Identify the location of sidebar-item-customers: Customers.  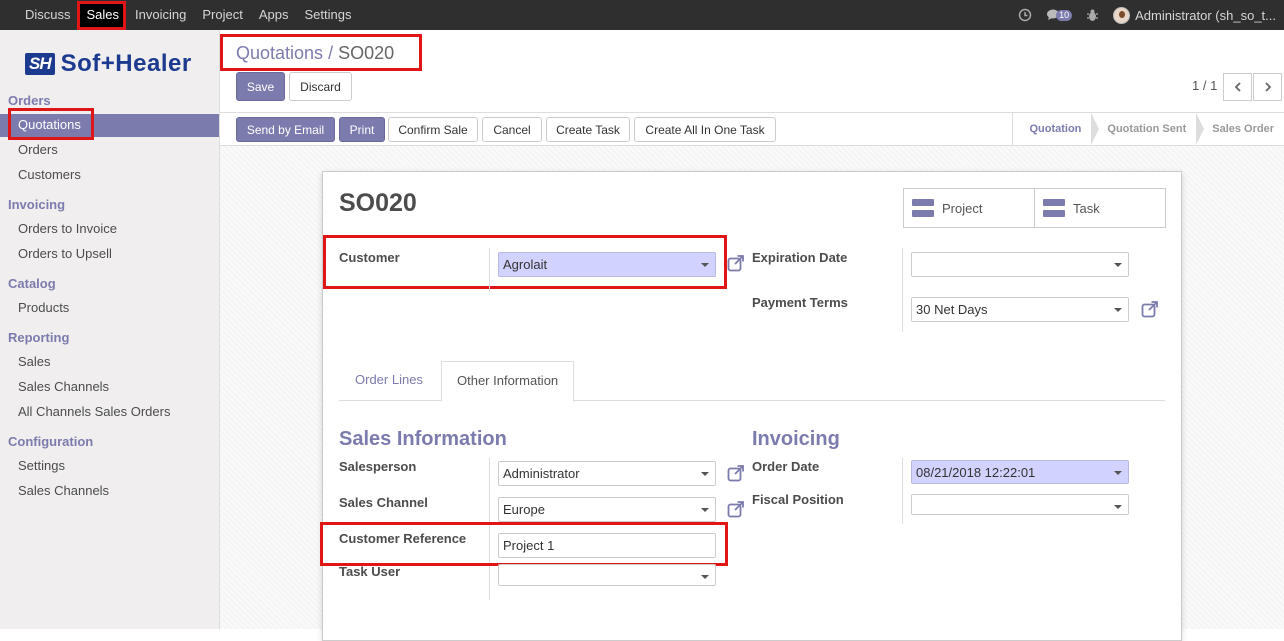
(49, 174).